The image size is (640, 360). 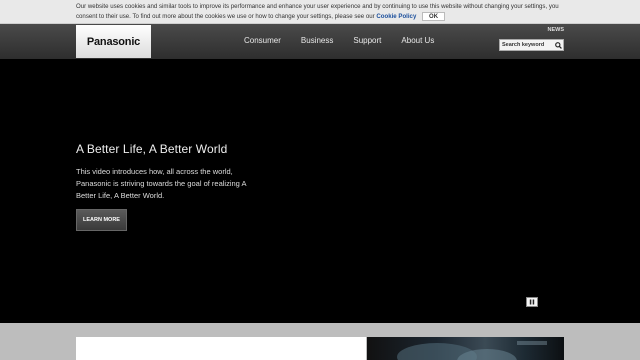 I want to click on content-strip, so click(x=320, y=341).